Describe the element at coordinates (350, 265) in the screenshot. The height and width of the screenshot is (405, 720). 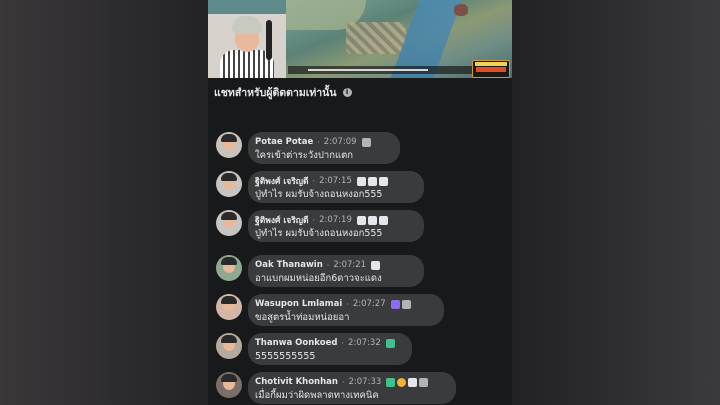
I see `message-timestamp: 2:07:21` at that location.